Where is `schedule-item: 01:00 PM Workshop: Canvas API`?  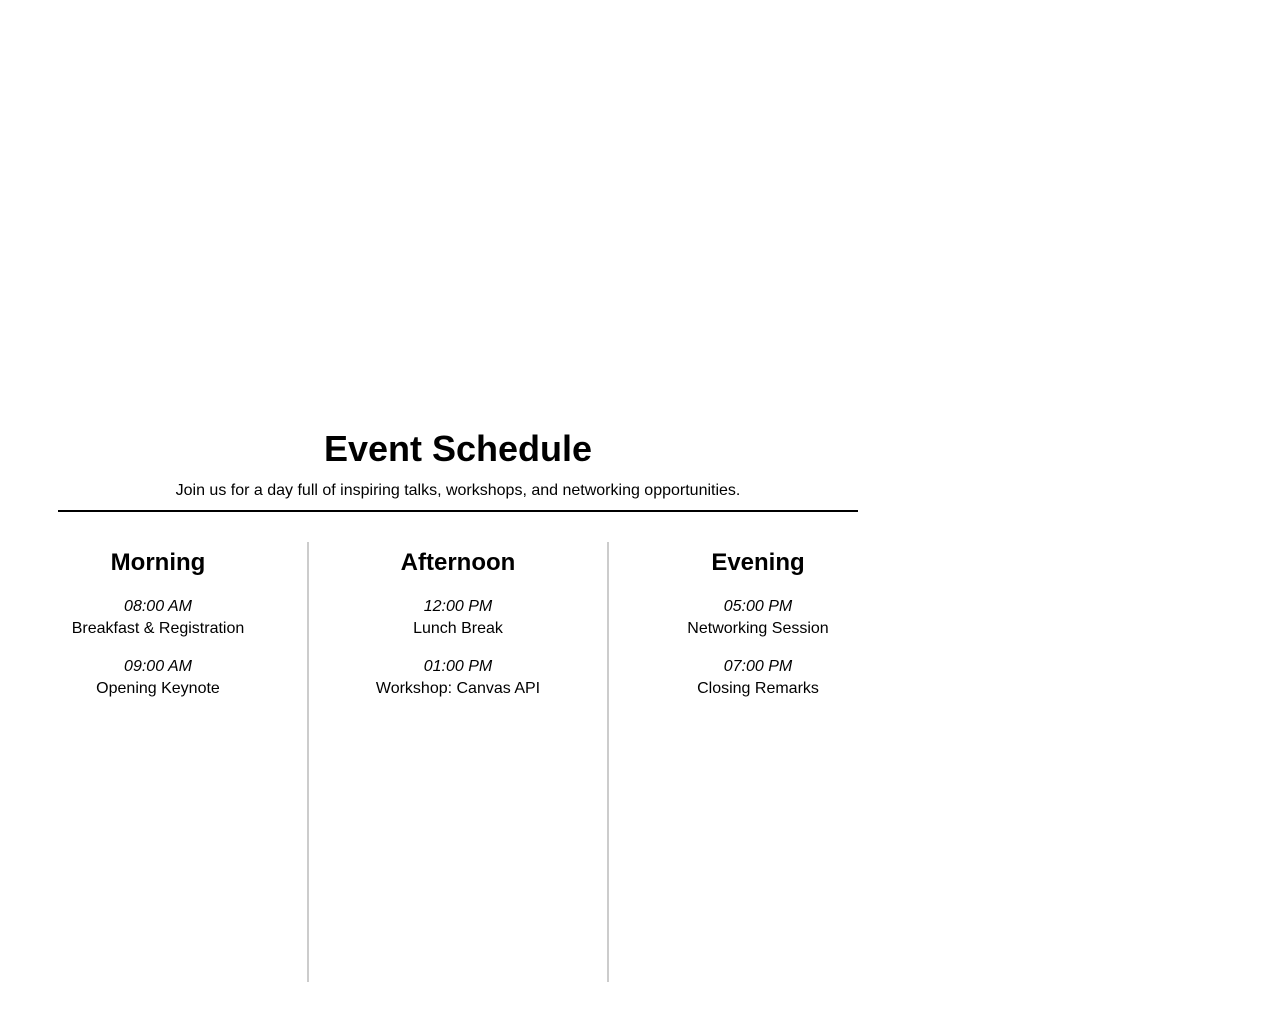
schedule-item: 01:00 PM Workshop: Canvas API is located at coordinates (458, 678).